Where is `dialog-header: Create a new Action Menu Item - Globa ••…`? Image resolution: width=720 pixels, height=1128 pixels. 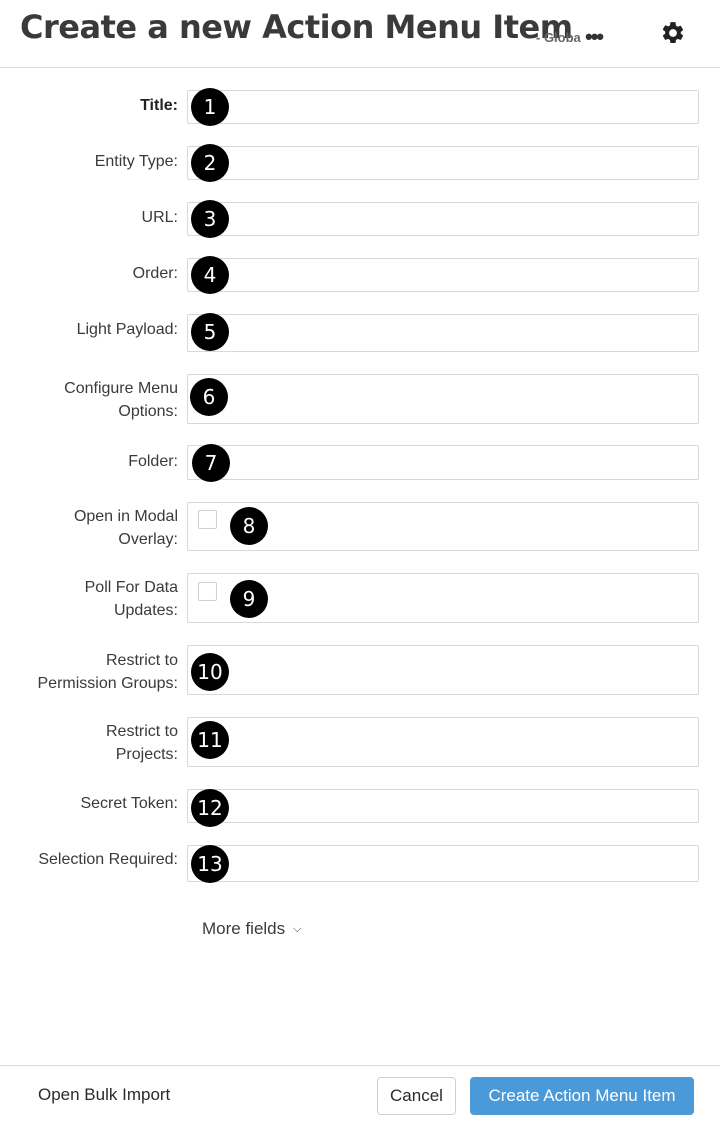
dialog-header: Create a new Action Menu Item - Globa ••… is located at coordinates (360, 34).